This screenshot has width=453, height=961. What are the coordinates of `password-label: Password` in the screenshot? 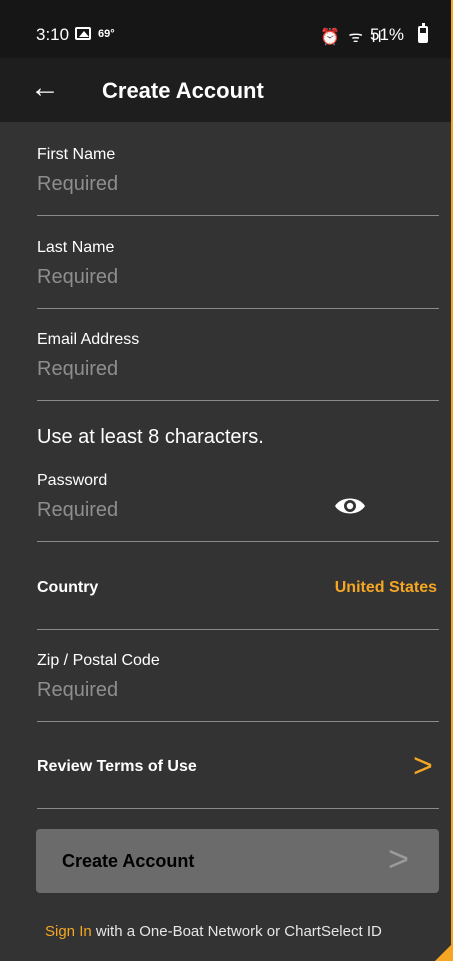 It's located at (72, 480).